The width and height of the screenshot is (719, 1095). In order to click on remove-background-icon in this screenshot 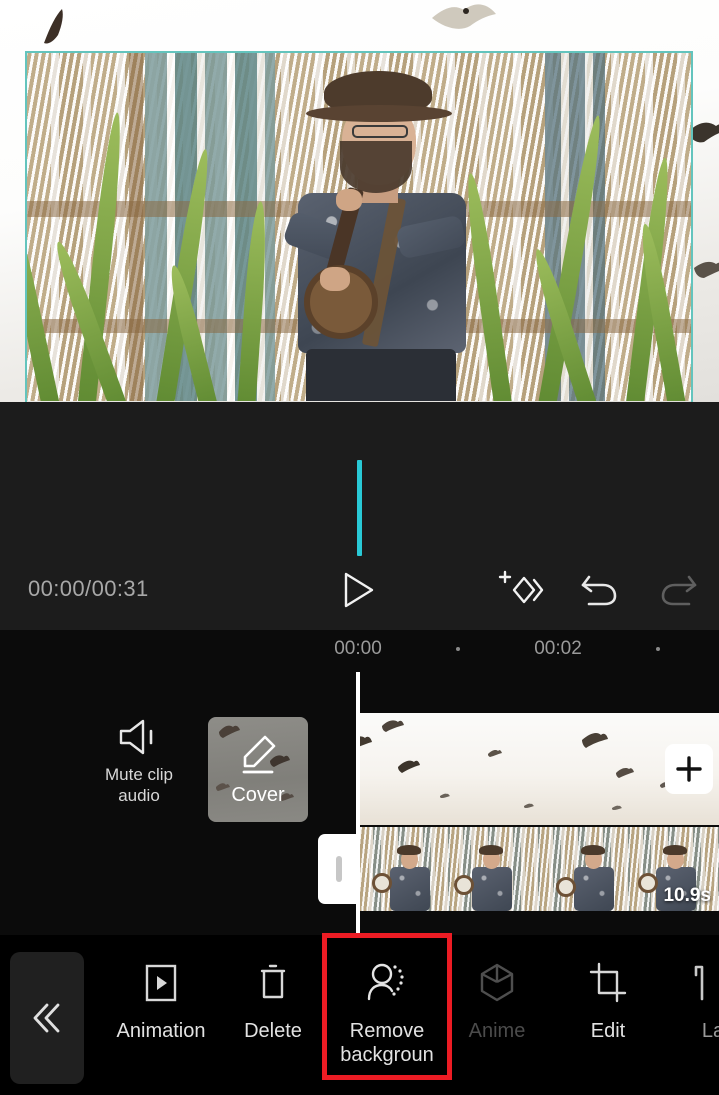, I will do `click(387, 983)`.